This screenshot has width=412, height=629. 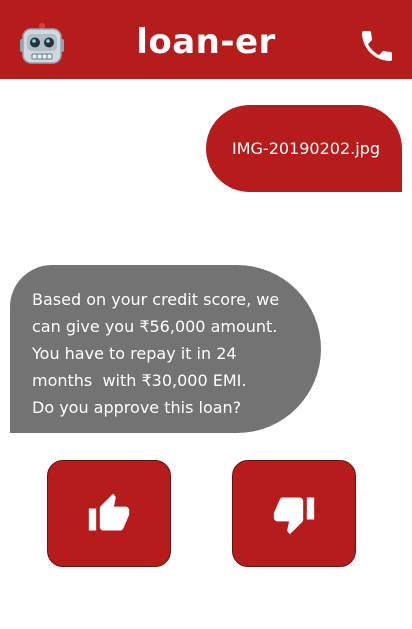 I want to click on phone-icon, so click(x=377, y=46).